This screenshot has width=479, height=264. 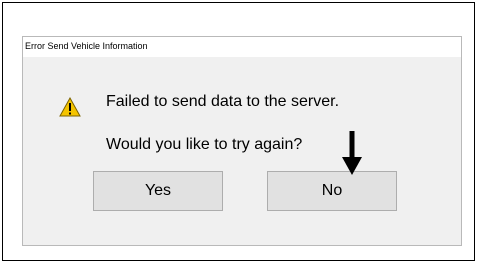 What do you see at coordinates (204, 144) in the screenshot?
I see `retry-question: Would you like to try again?` at bounding box center [204, 144].